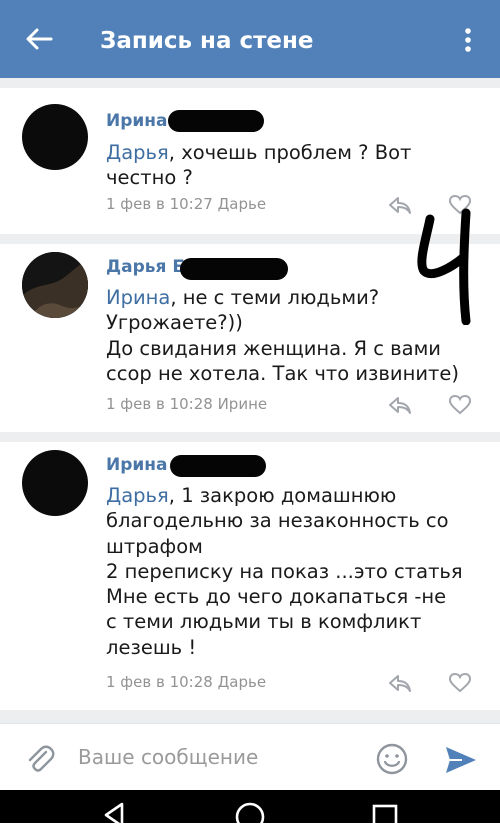  I want to click on more-options-button, so click(468, 40).